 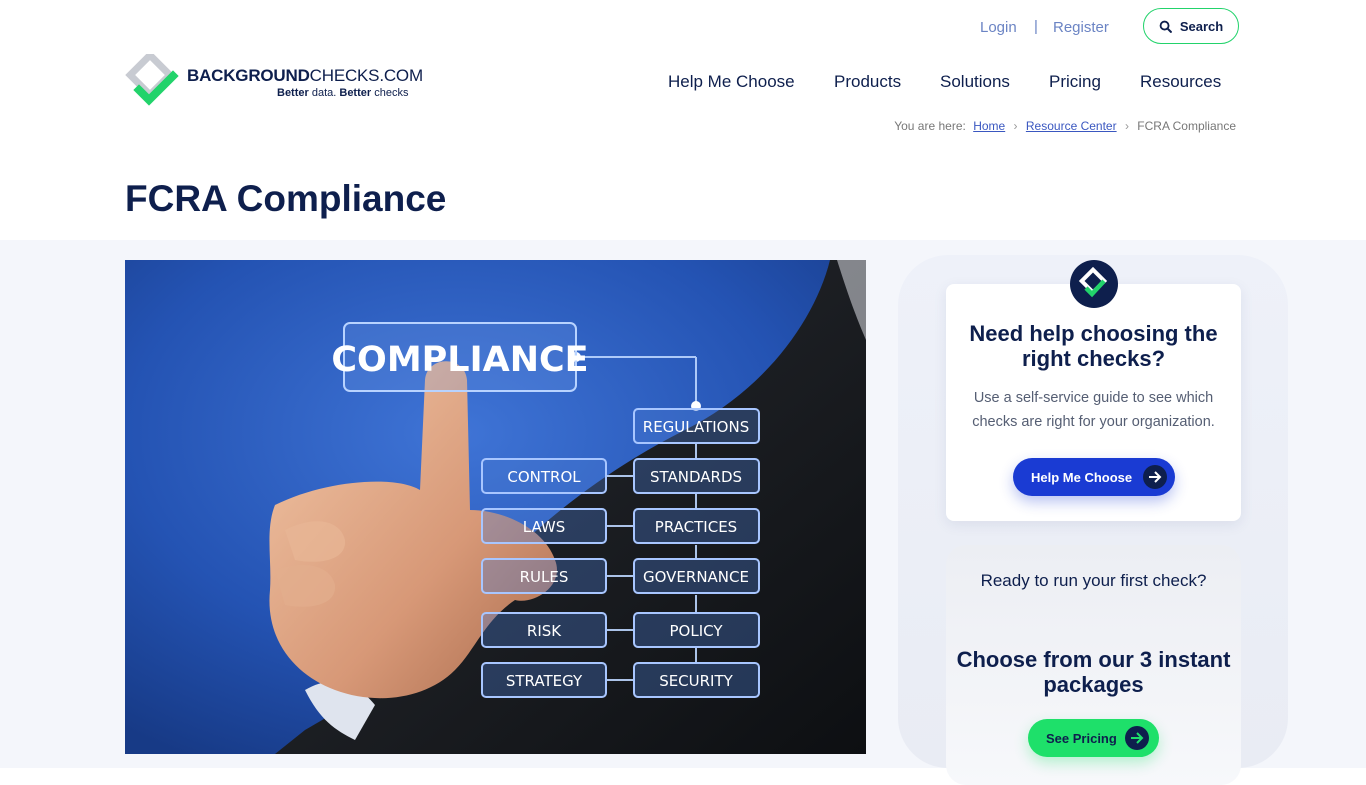 What do you see at coordinates (696, 577) in the screenshot?
I see `hero-right-label: GOVERNANCE` at bounding box center [696, 577].